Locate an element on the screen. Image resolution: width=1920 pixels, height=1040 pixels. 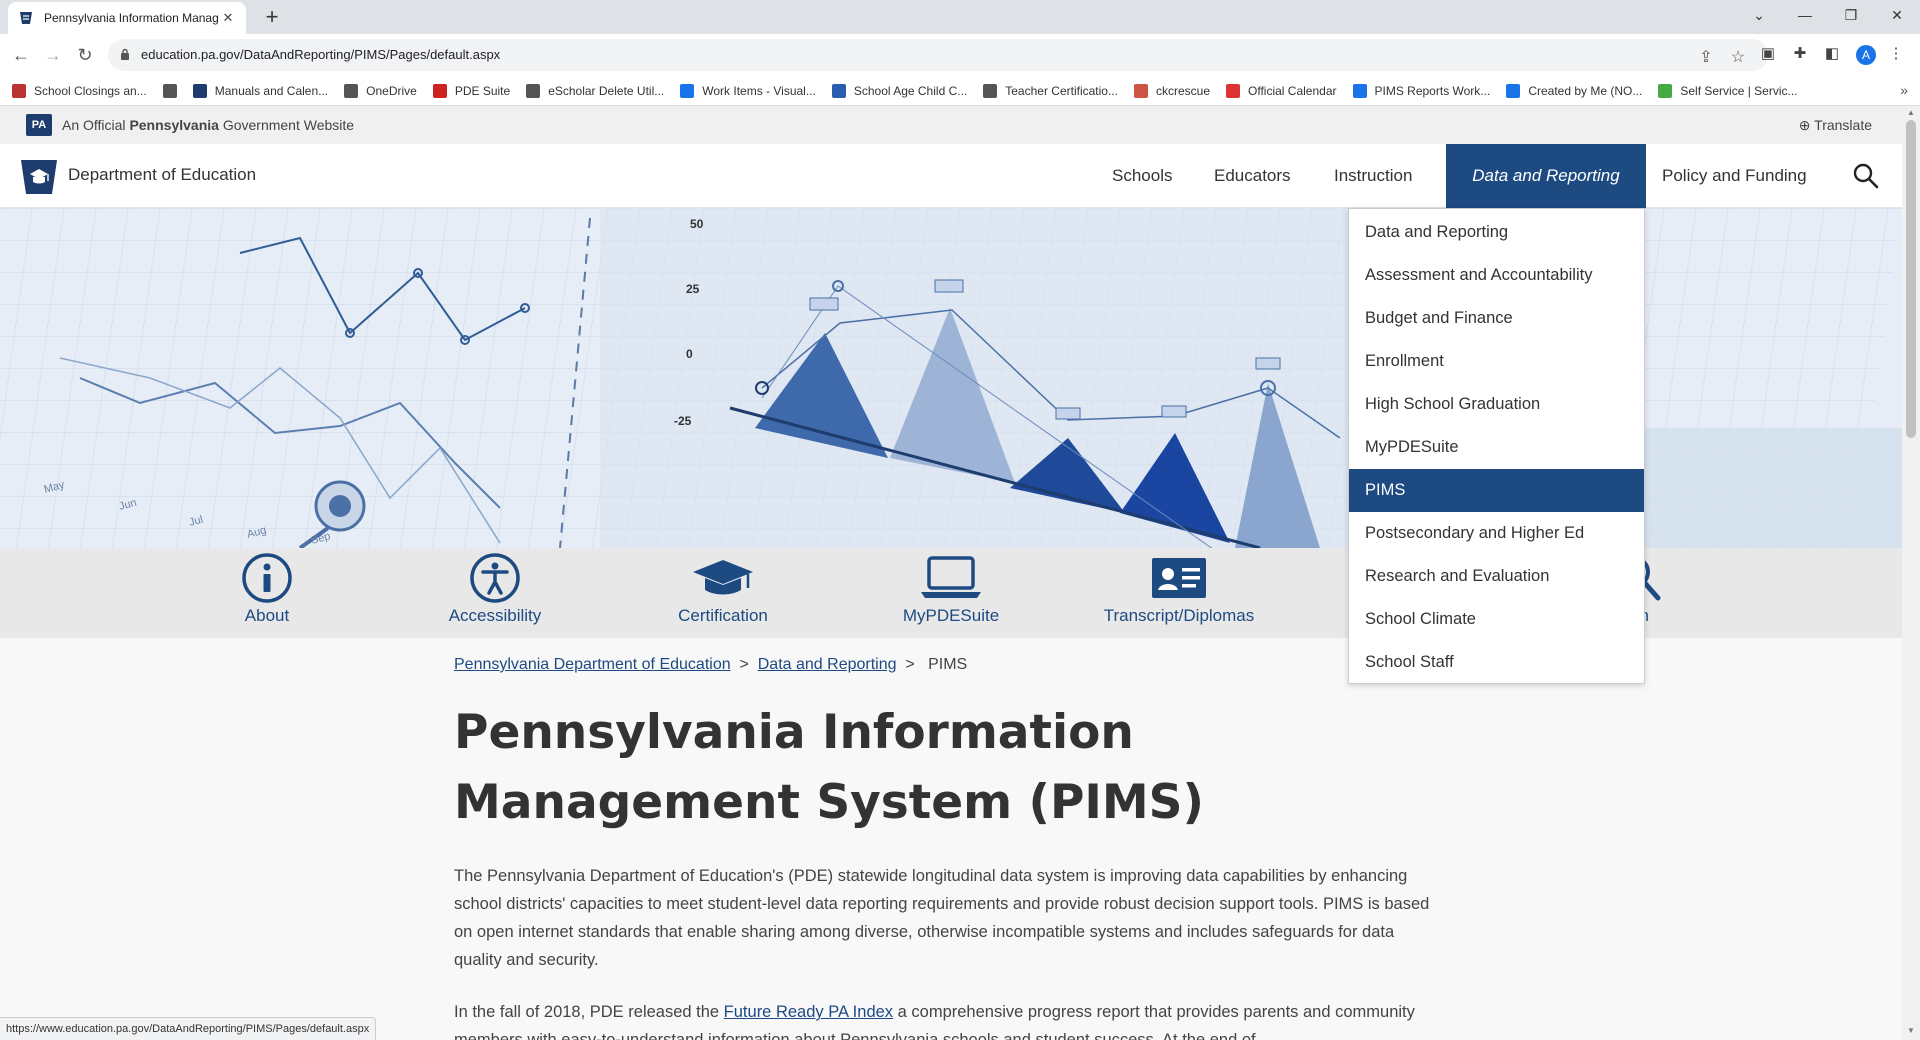
breadcrumb-current: PIMS is located at coordinates (948, 664).